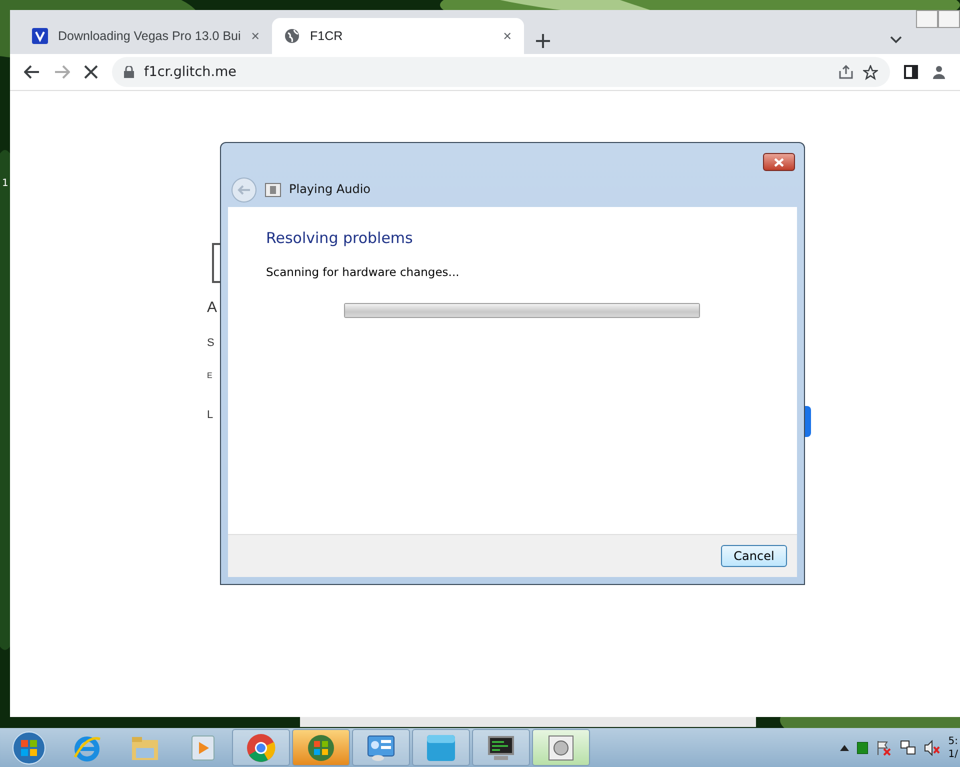 The image size is (960, 767). Describe the element at coordinates (210, 415) in the screenshot. I see `page-text: L` at that location.